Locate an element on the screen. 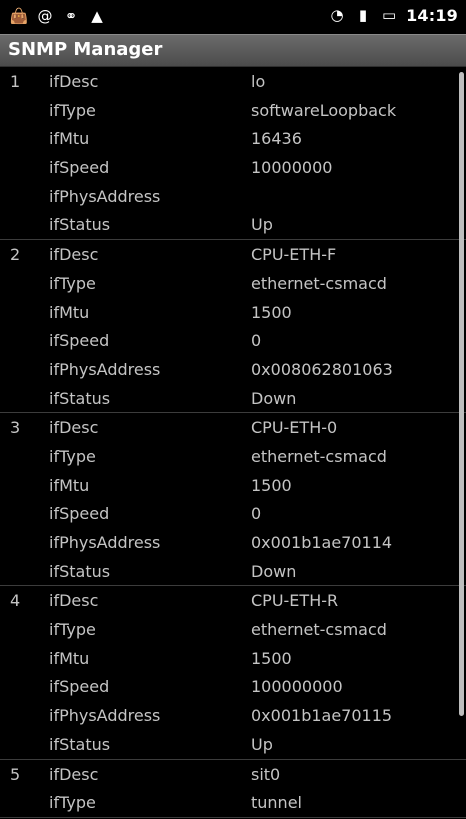  interface-row: ifMtu 16436 is located at coordinates (233, 138).